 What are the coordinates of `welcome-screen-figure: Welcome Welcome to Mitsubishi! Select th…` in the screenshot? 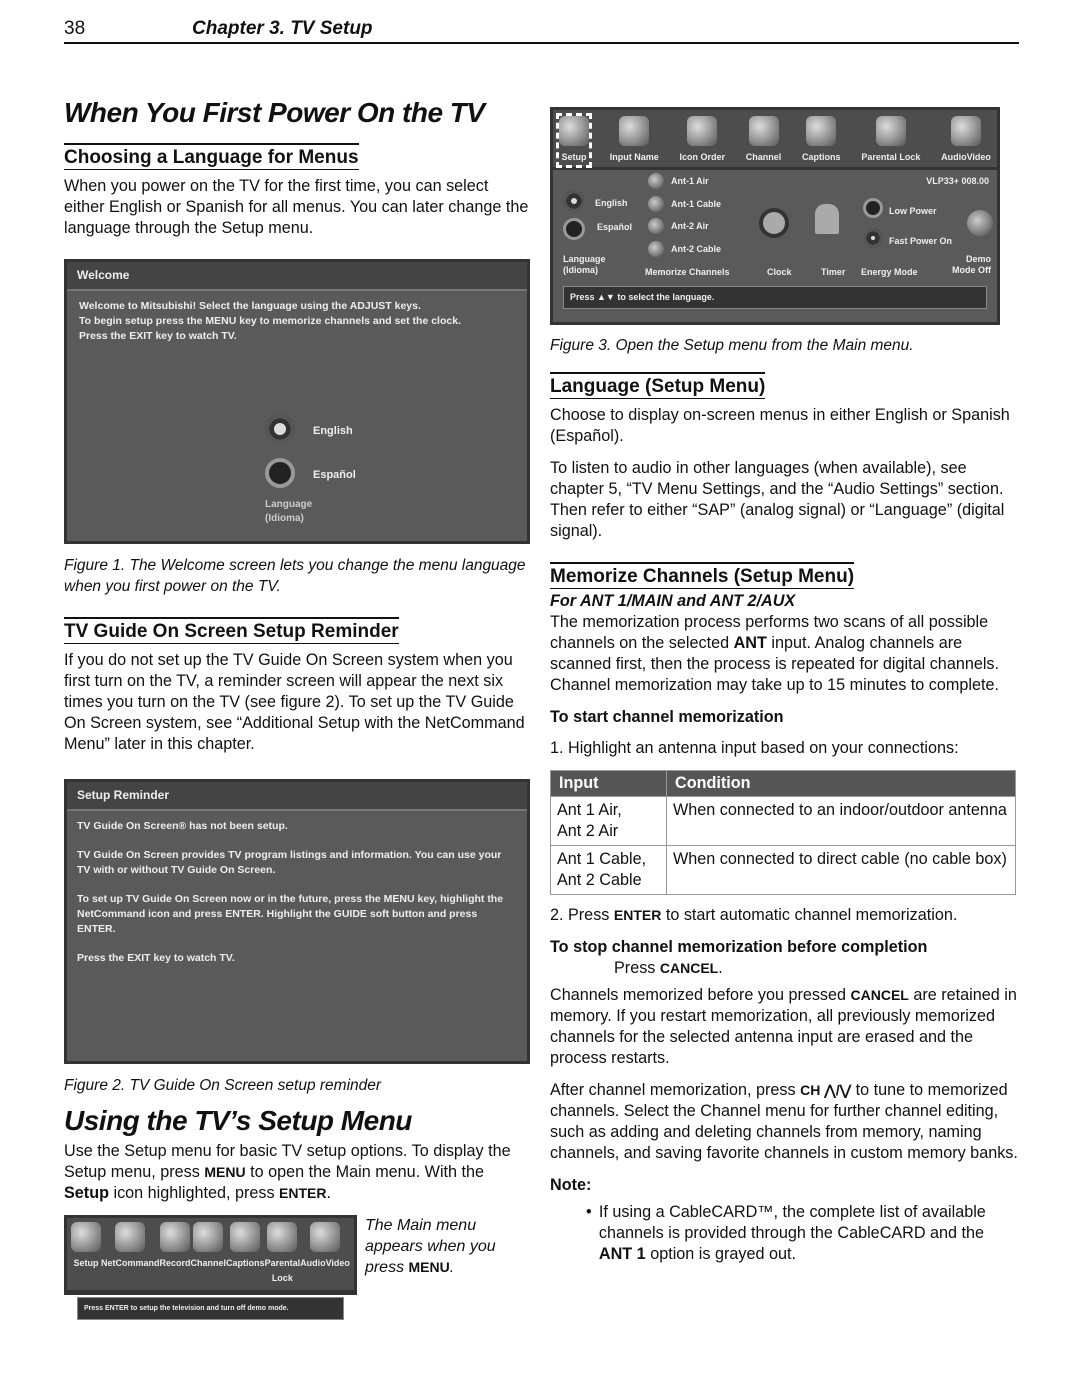 It's located at (297, 401).